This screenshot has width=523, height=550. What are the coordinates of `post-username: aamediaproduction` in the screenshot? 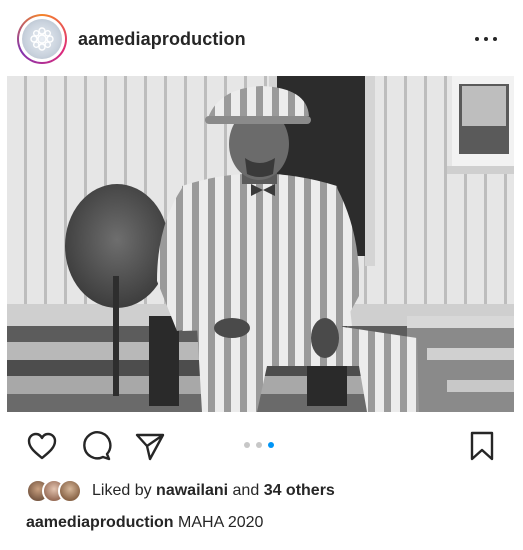 It's located at (162, 39).